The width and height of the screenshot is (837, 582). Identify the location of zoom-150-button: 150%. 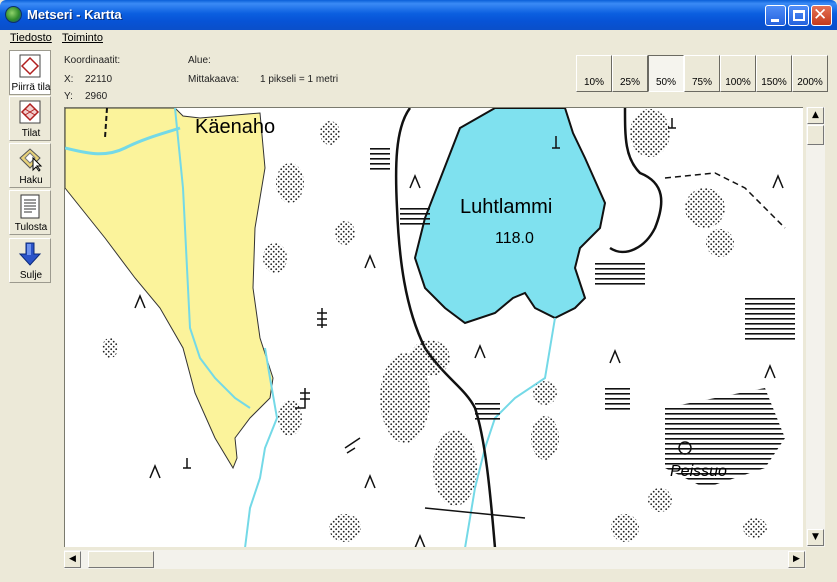
(774, 73).